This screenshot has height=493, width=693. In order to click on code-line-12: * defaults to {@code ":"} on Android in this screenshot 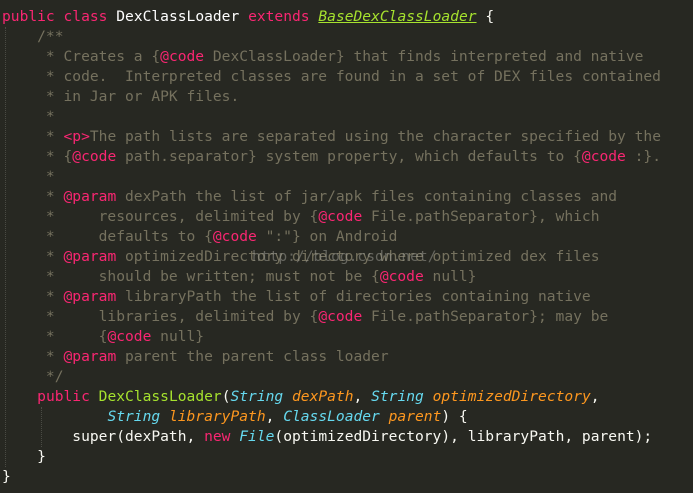, I will do `click(347, 237)`.